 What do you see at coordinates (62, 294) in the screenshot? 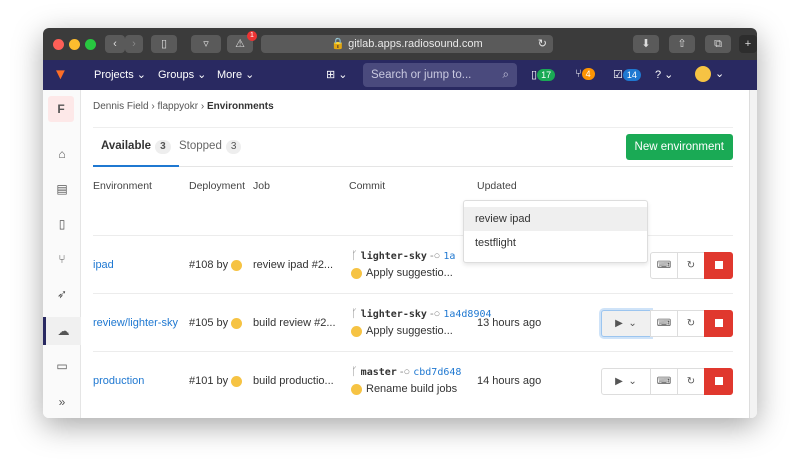
I see `rocket-icon: ➶` at bounding box center [62, 294].